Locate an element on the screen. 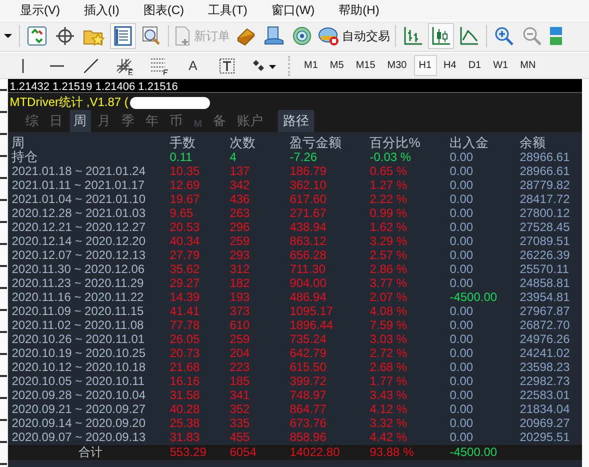 The width and height of the screenshot is (589, 467). table-cell-text: 615.50 is located at coordinates (309, 367).